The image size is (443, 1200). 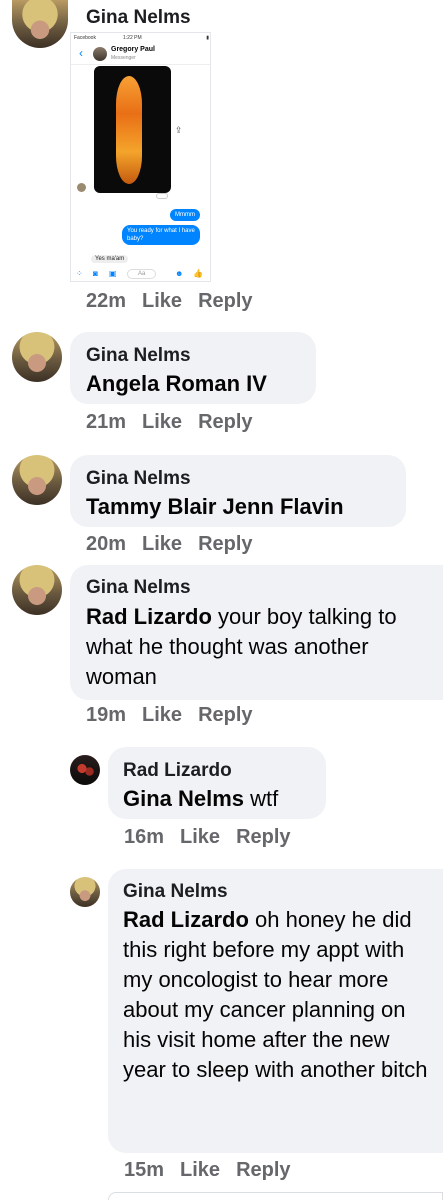 I want to click on timestamp: 21m, so click(x=106, y=422).